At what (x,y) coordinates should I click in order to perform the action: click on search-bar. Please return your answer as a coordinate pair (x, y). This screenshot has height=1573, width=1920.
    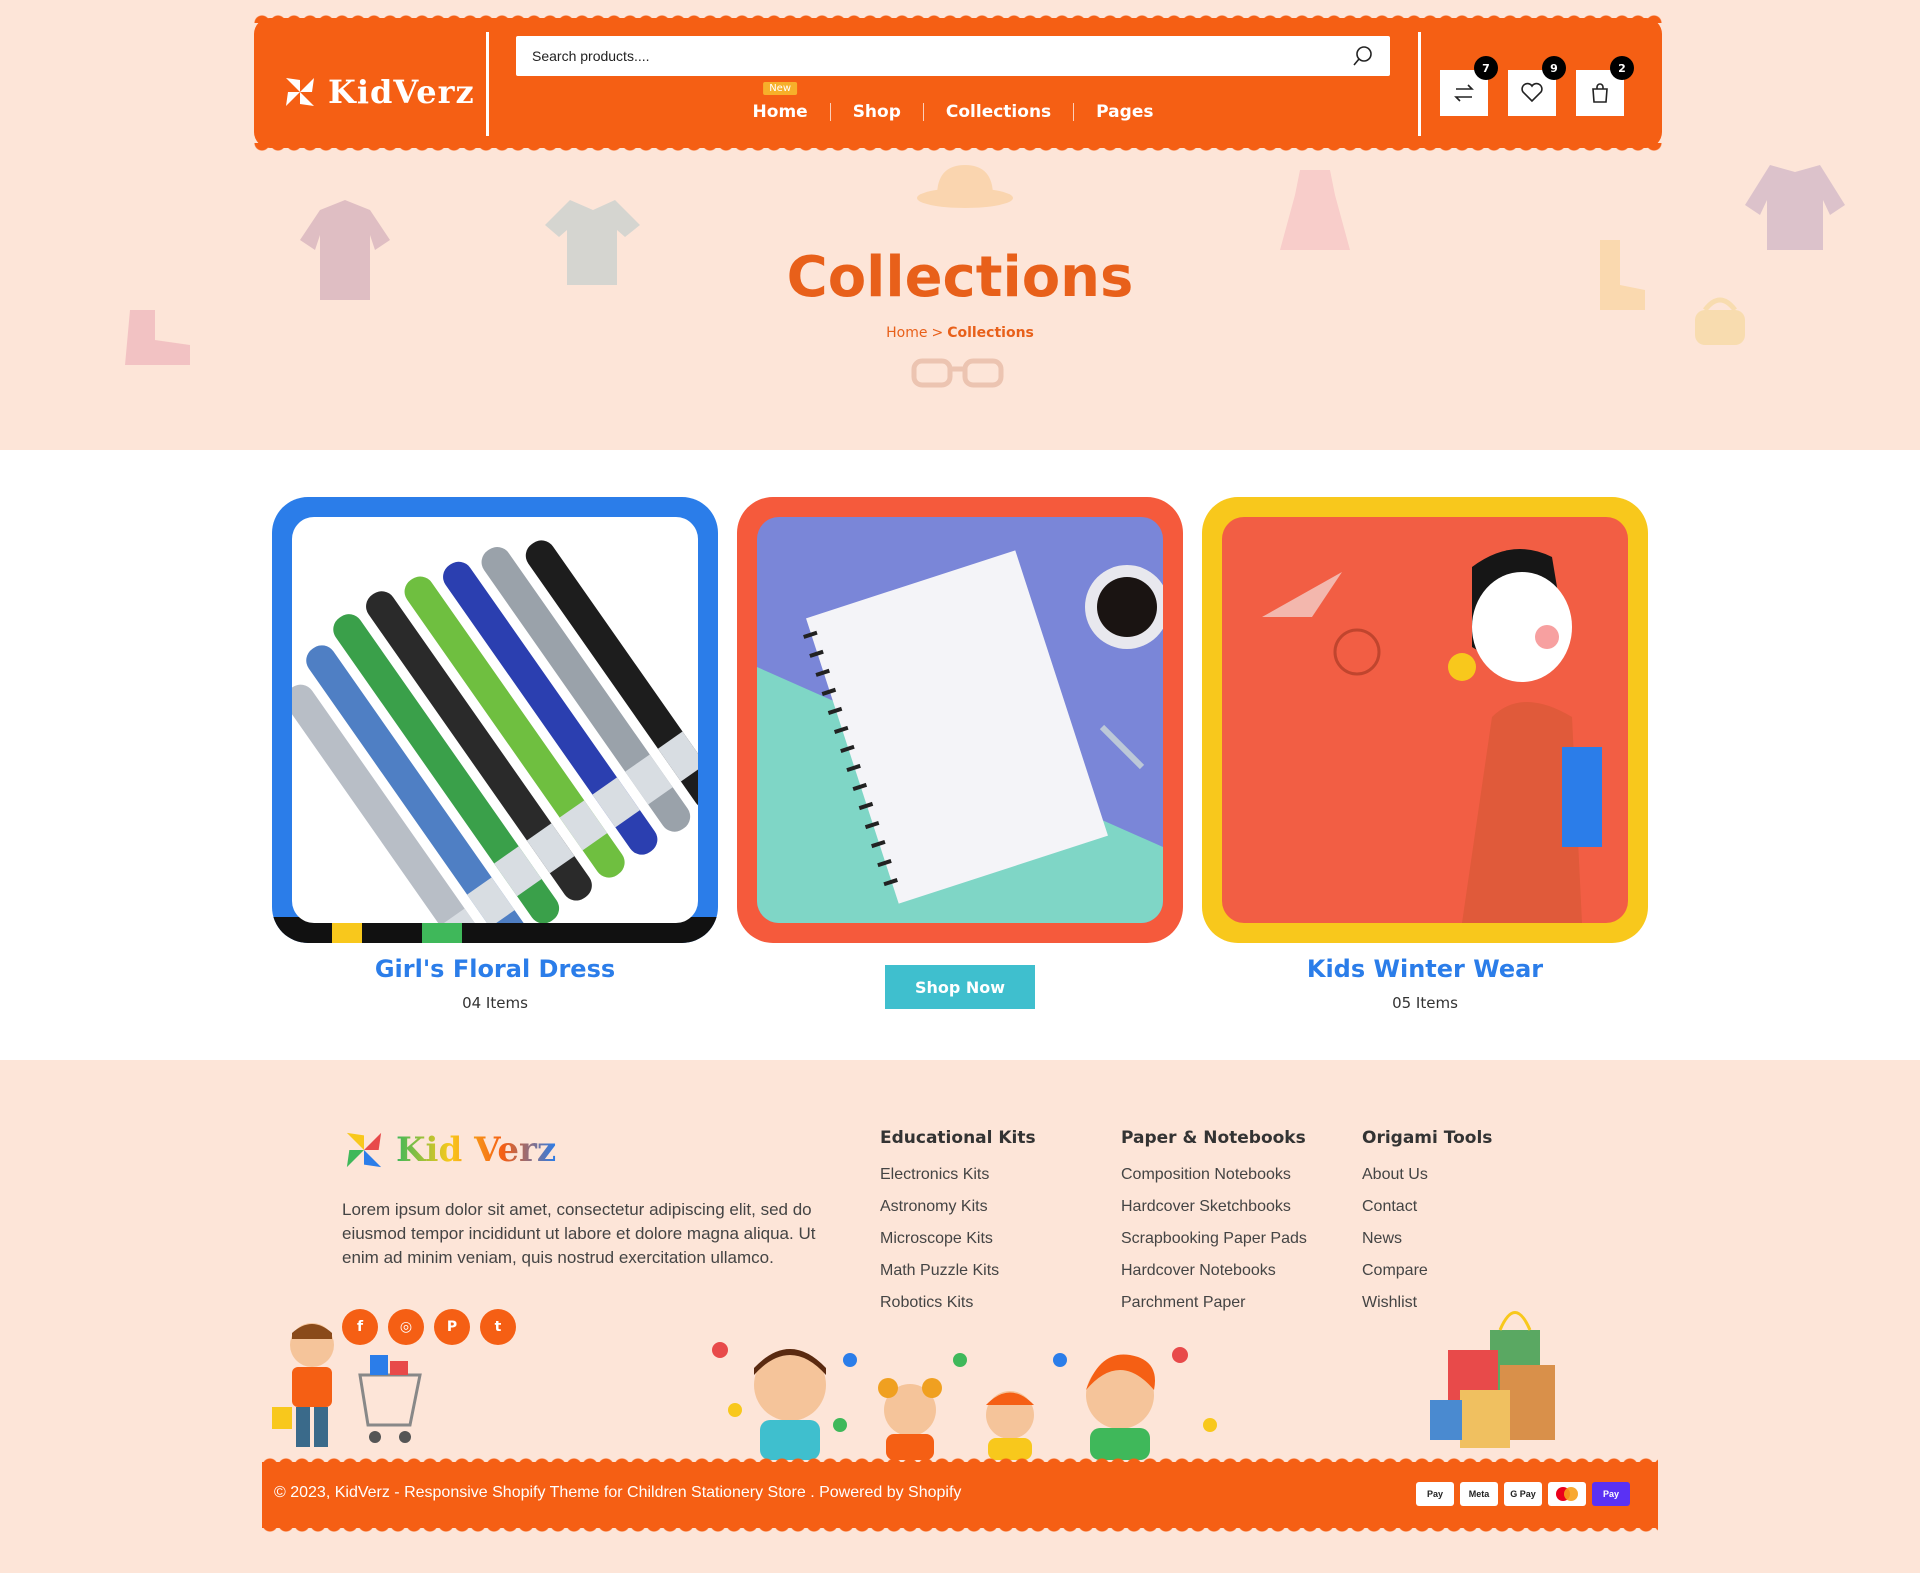
    Looking at the image, I should click on (953, 56).